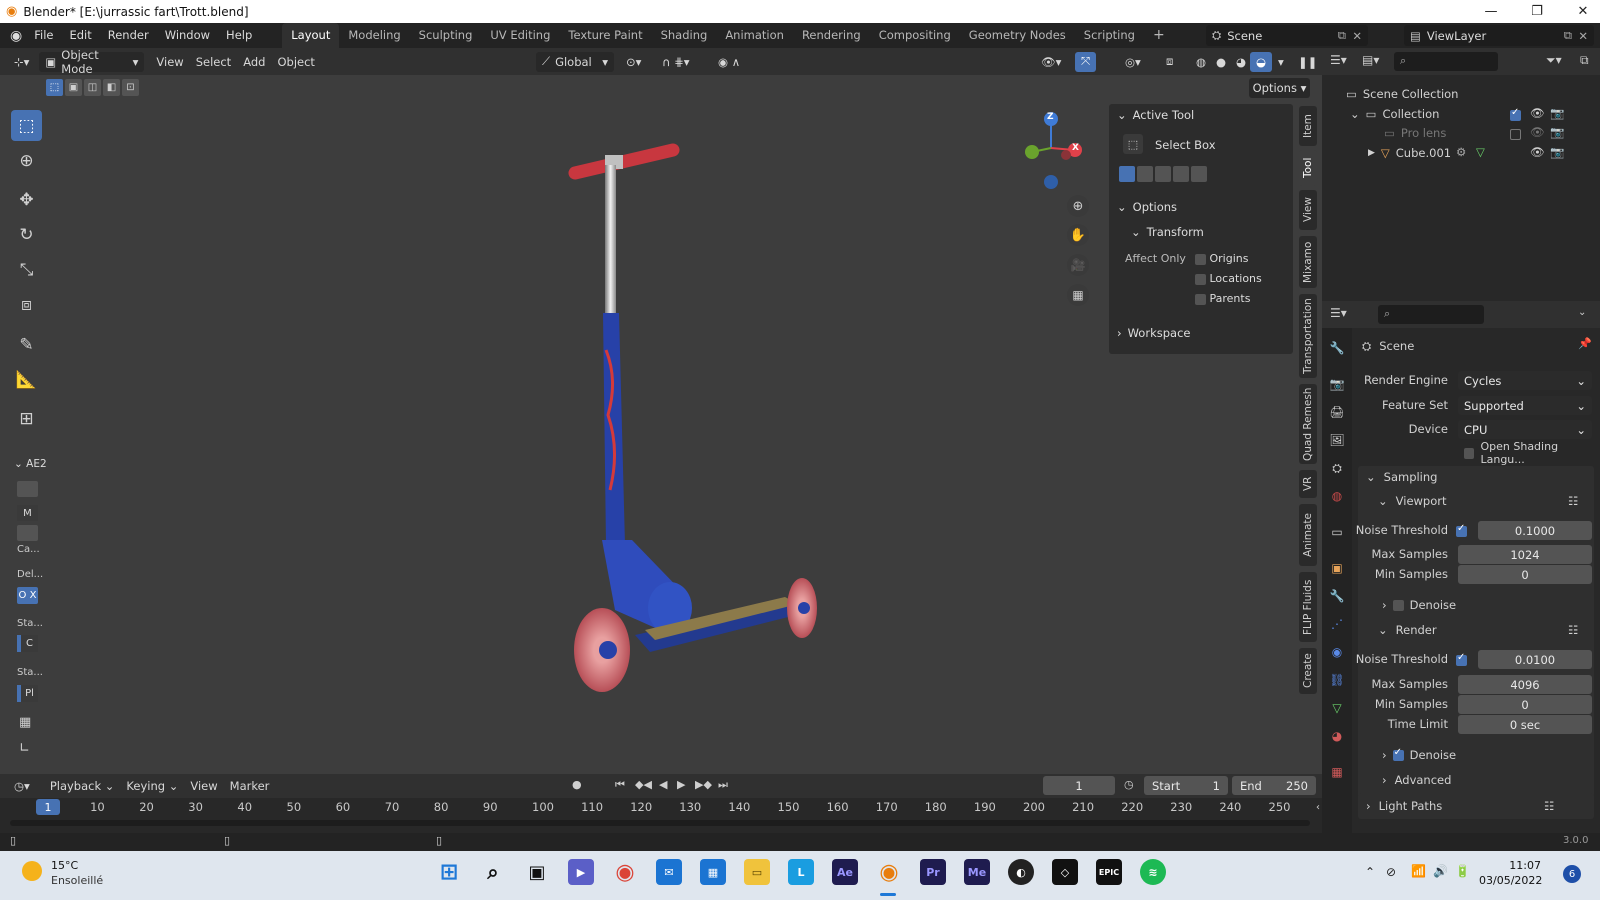 The image size is (1600, 900). Describe the element at coordinates (26, 234) in the screenshot. I see `rotate-tool-icon: ↻` at that location.